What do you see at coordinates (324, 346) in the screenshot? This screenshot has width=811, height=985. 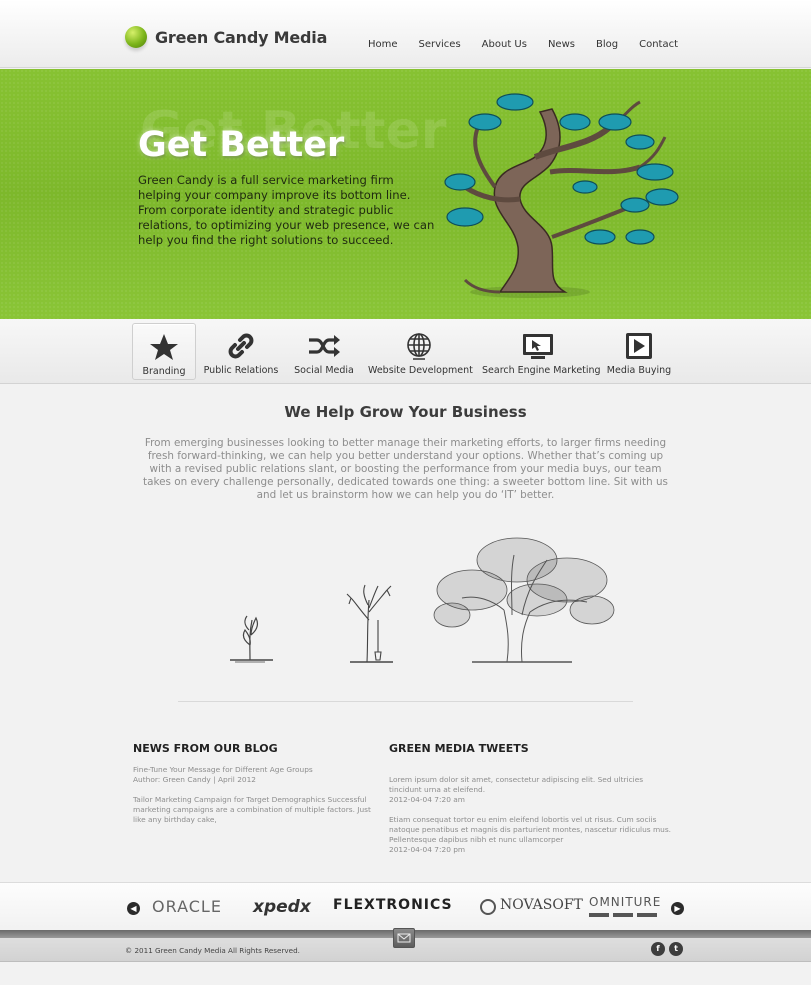 I see `shuffle-icon` at bounding box center [324, 346].